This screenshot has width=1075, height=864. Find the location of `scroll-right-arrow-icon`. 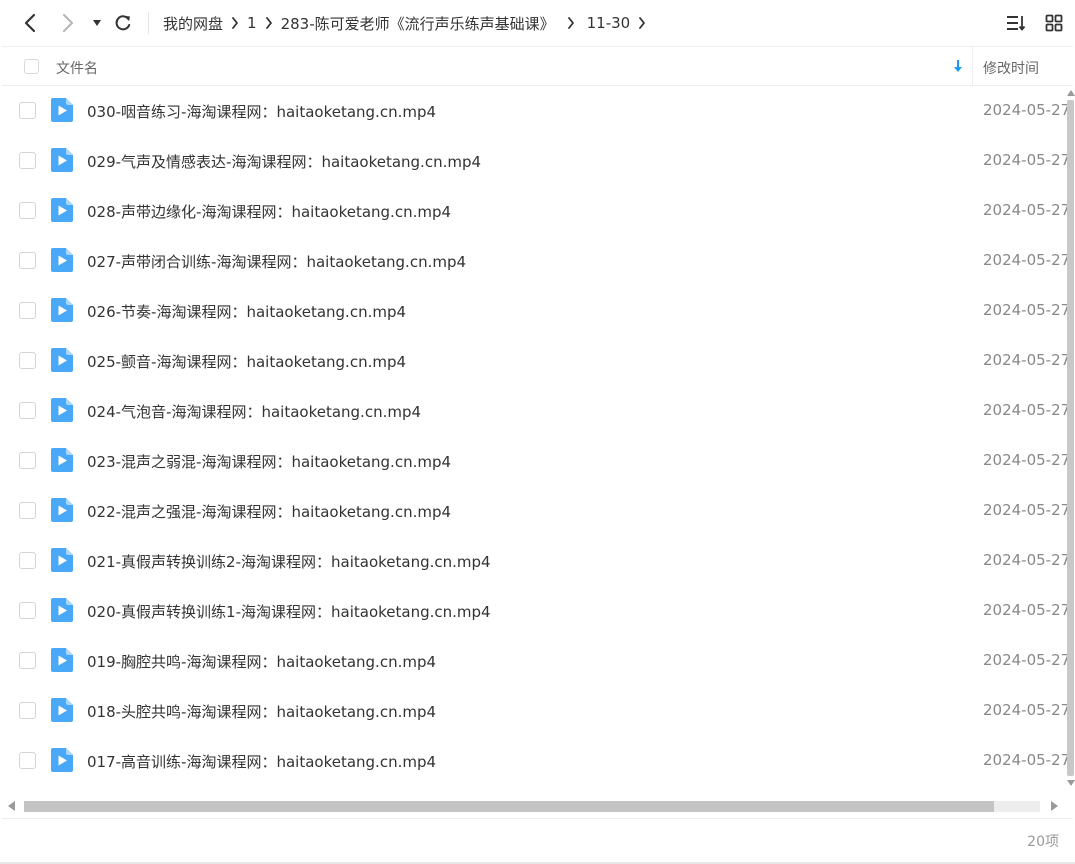

scroll-right-arrow-icon is located at coordinates (1054, 806).